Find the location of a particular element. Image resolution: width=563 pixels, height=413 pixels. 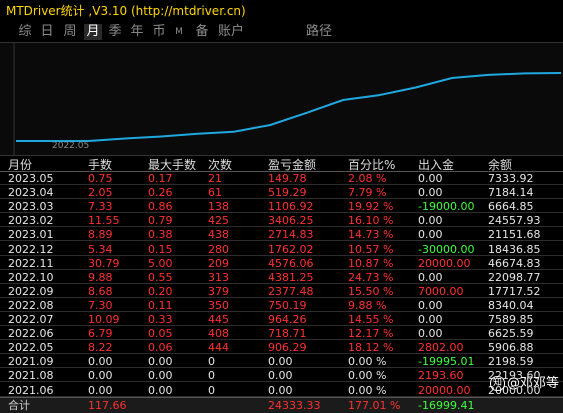

cell-month: 2023.03 is located at coordinates (31, 207).